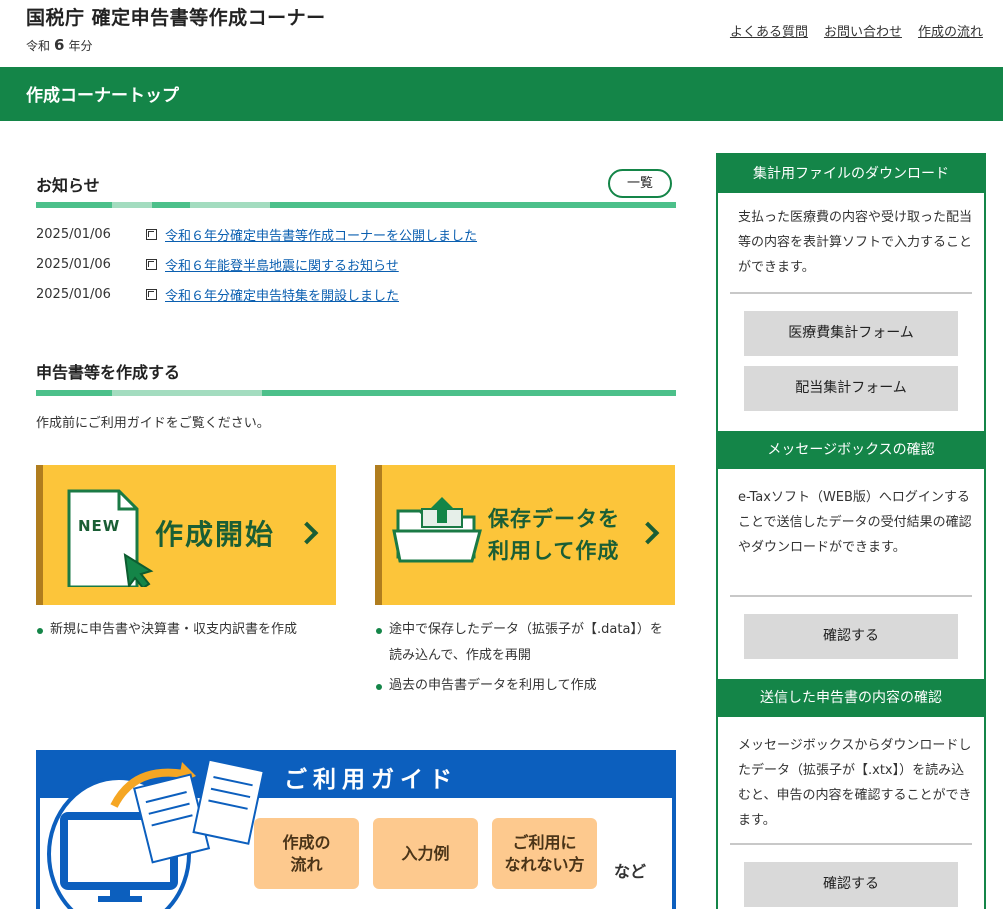  What do you see at coordinates (437, 530) in the screenshot?
I see `folder-upload-icon` at bounding box center [437, 530].